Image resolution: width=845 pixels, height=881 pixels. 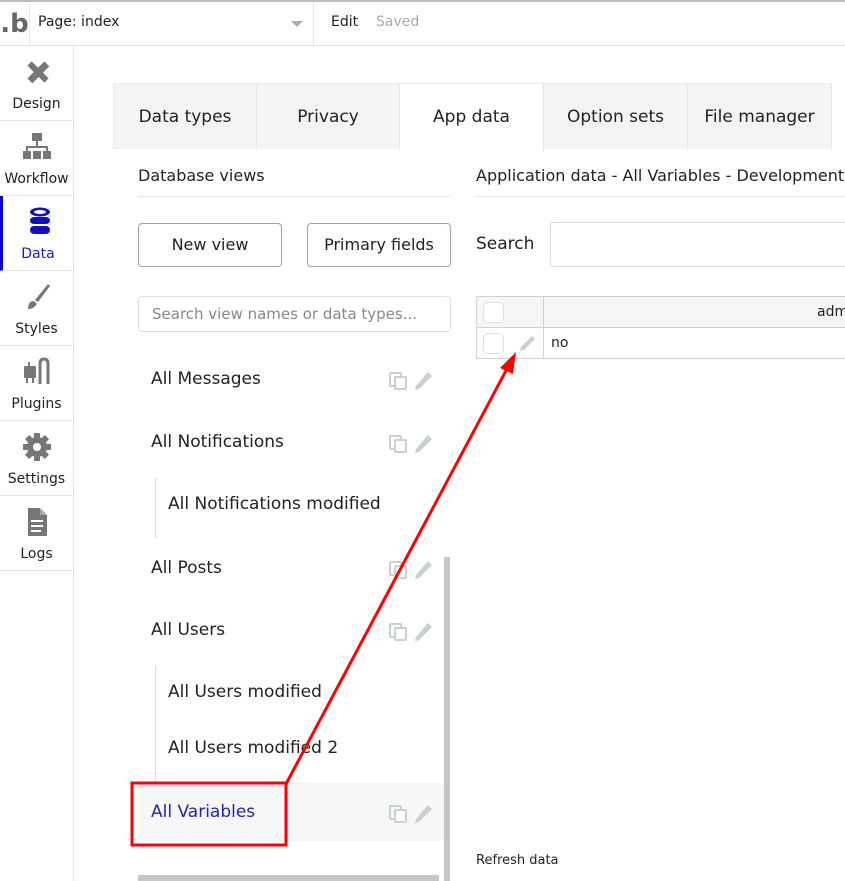 I want to click on nav-label: Settings, so click(x=36, y=479).